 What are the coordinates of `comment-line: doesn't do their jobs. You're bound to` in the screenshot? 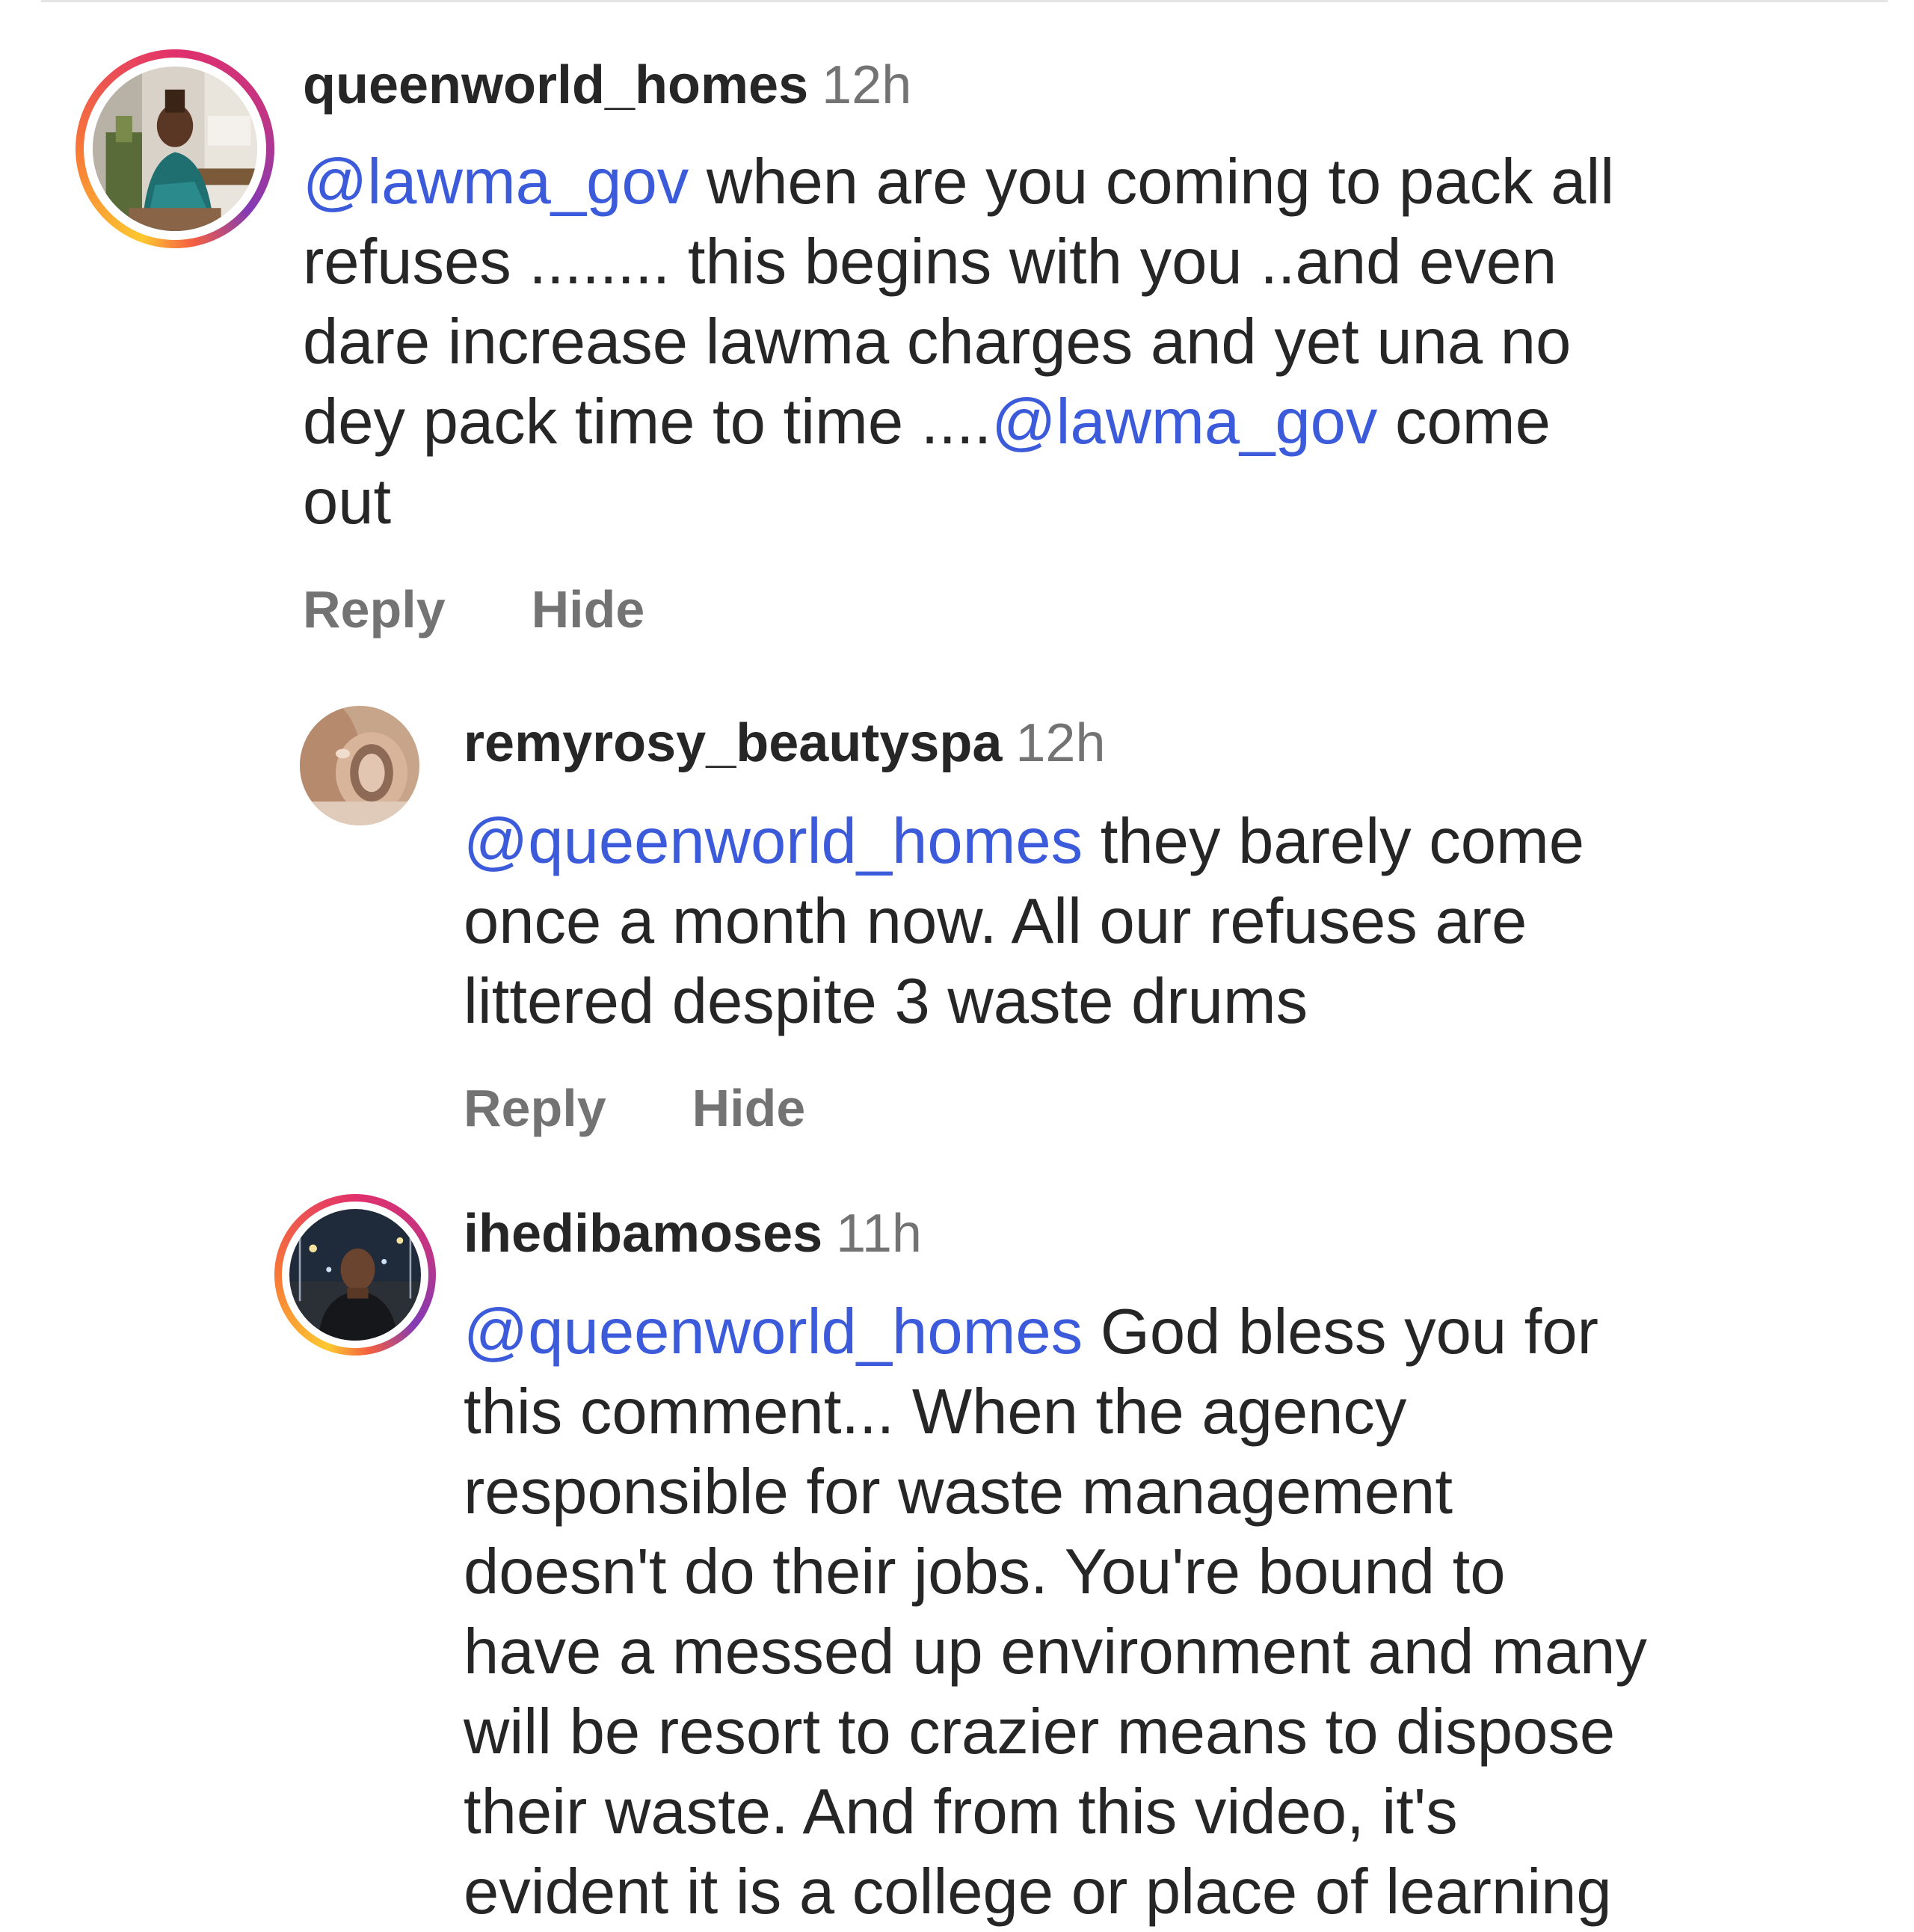 It's located at (1056, 1572).